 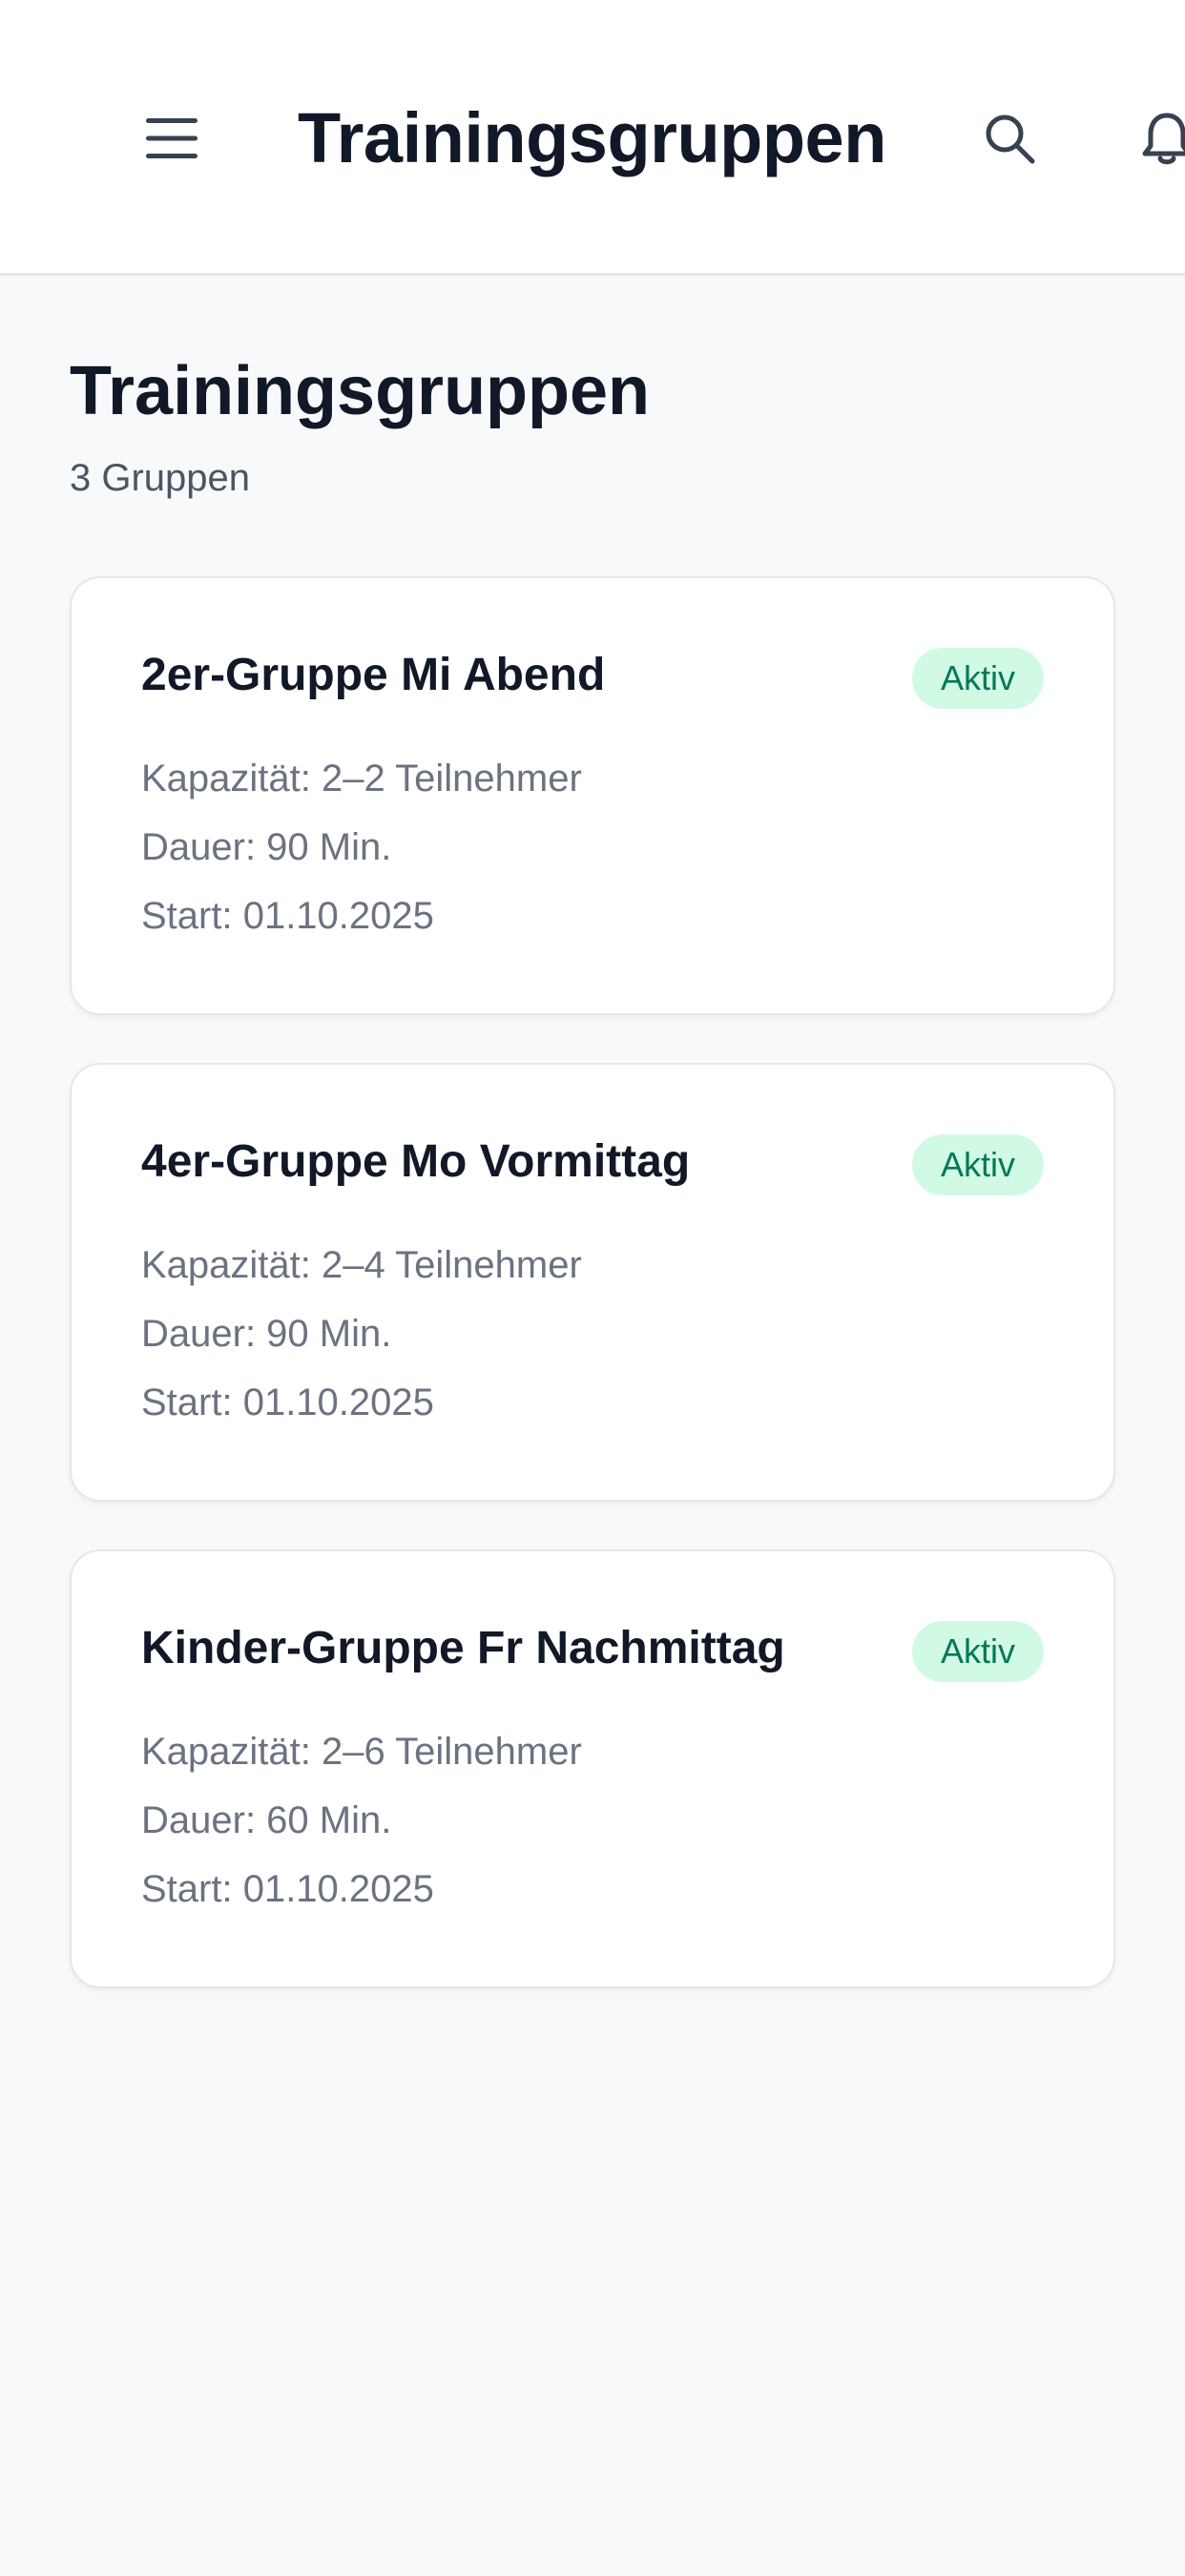 I want to click on group-capacity: Kapazität: 2–6 Teilnehmer, so click(x=361, y=1752).